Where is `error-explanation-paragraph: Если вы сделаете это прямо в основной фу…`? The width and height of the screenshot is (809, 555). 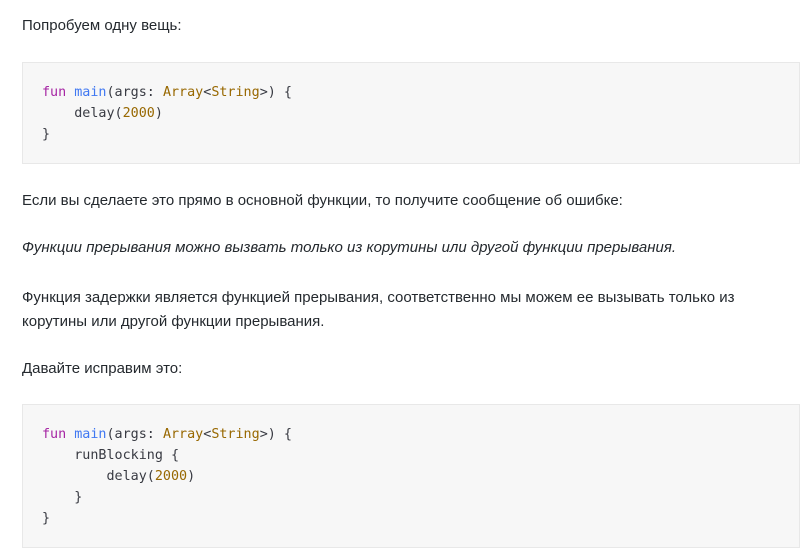
error-explanation-paragraph: Если вы сделаете это прямо в основной фу… is located at coordinates (322, 200).